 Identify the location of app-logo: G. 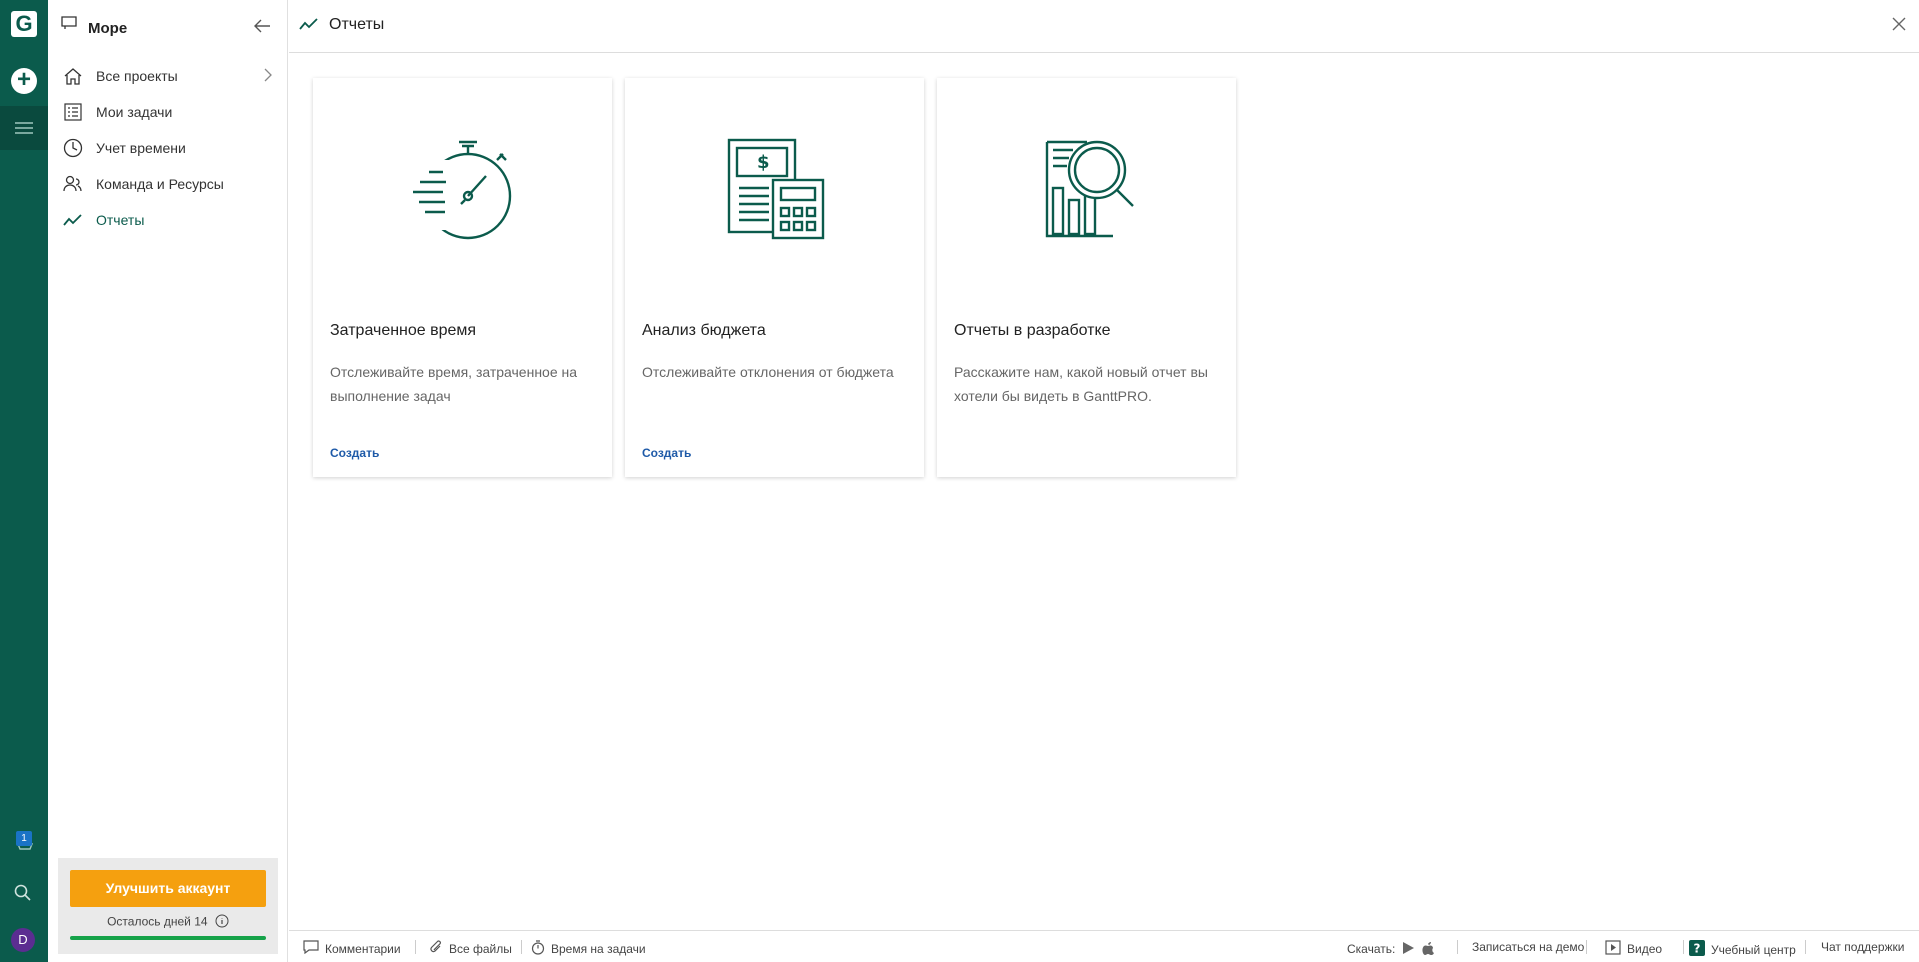
(24, 24).